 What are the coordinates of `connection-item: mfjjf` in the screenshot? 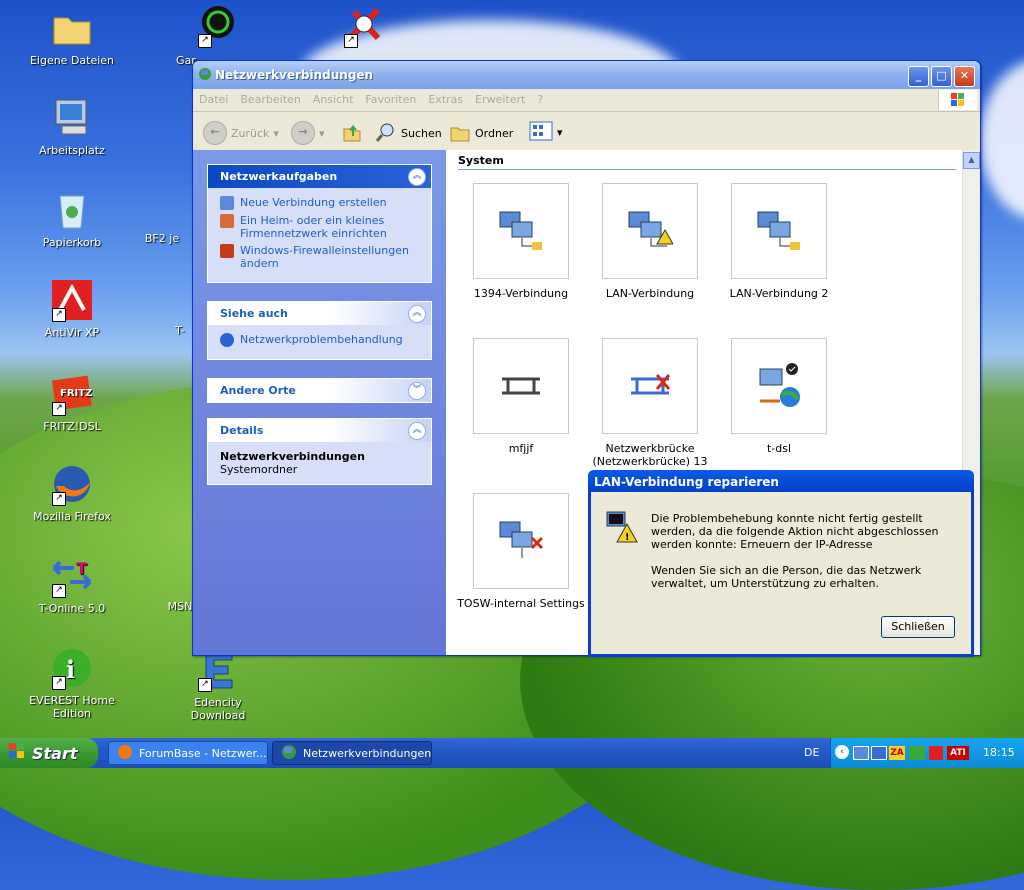 It's located at (521, 396).